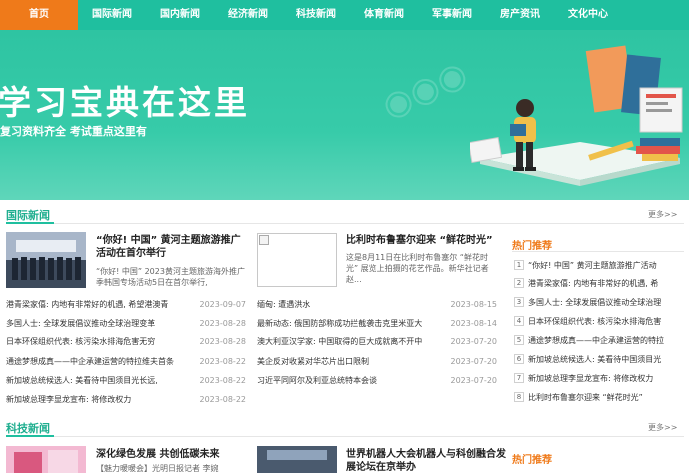  What do you see at coordinates (384, 15) in the screenshot?
I see `nav-item-sports: 体育新闻` at bounding box center [384, 15].